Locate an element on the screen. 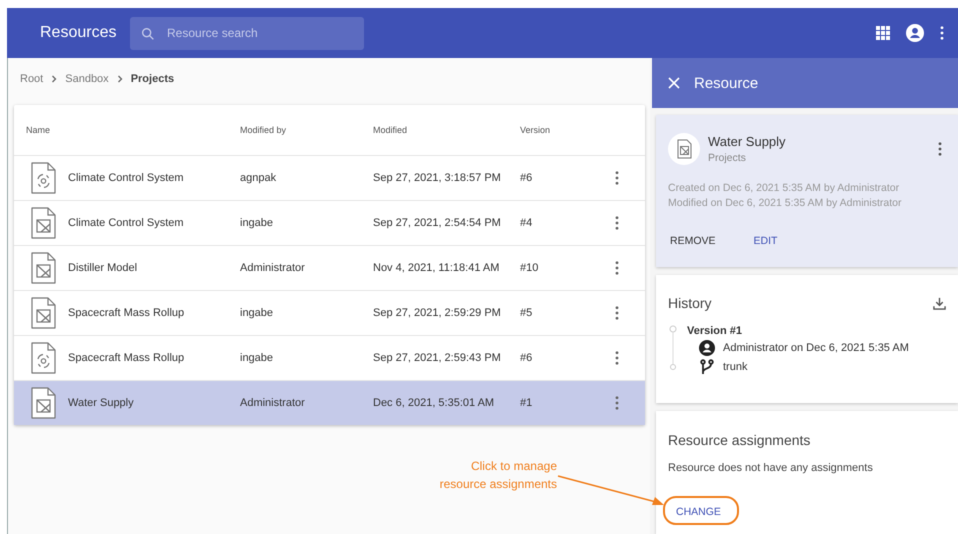 This screenshot has width=958, height=534. annotation-text: Click to manage resource assignments is located at coordinates (498, 475).